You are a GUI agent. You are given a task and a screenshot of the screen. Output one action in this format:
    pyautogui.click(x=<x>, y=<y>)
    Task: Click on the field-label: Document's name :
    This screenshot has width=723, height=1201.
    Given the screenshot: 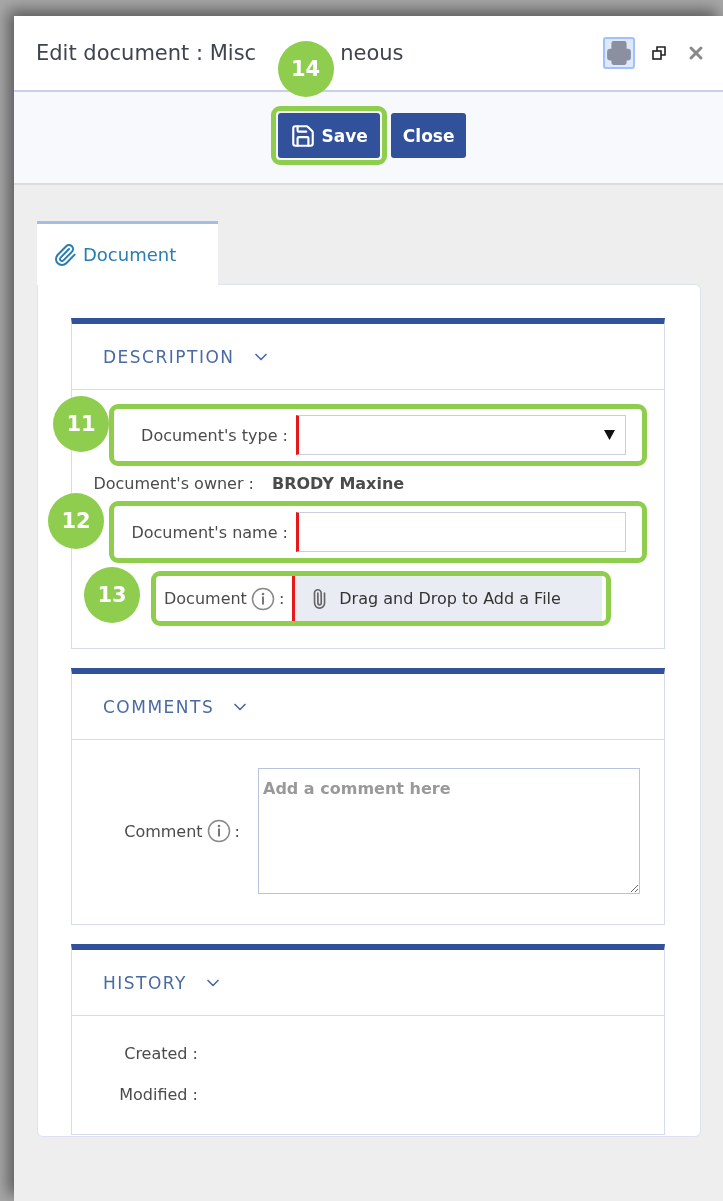 What is the action you would take?
    pyautogui.click(x=209, y=532)
    